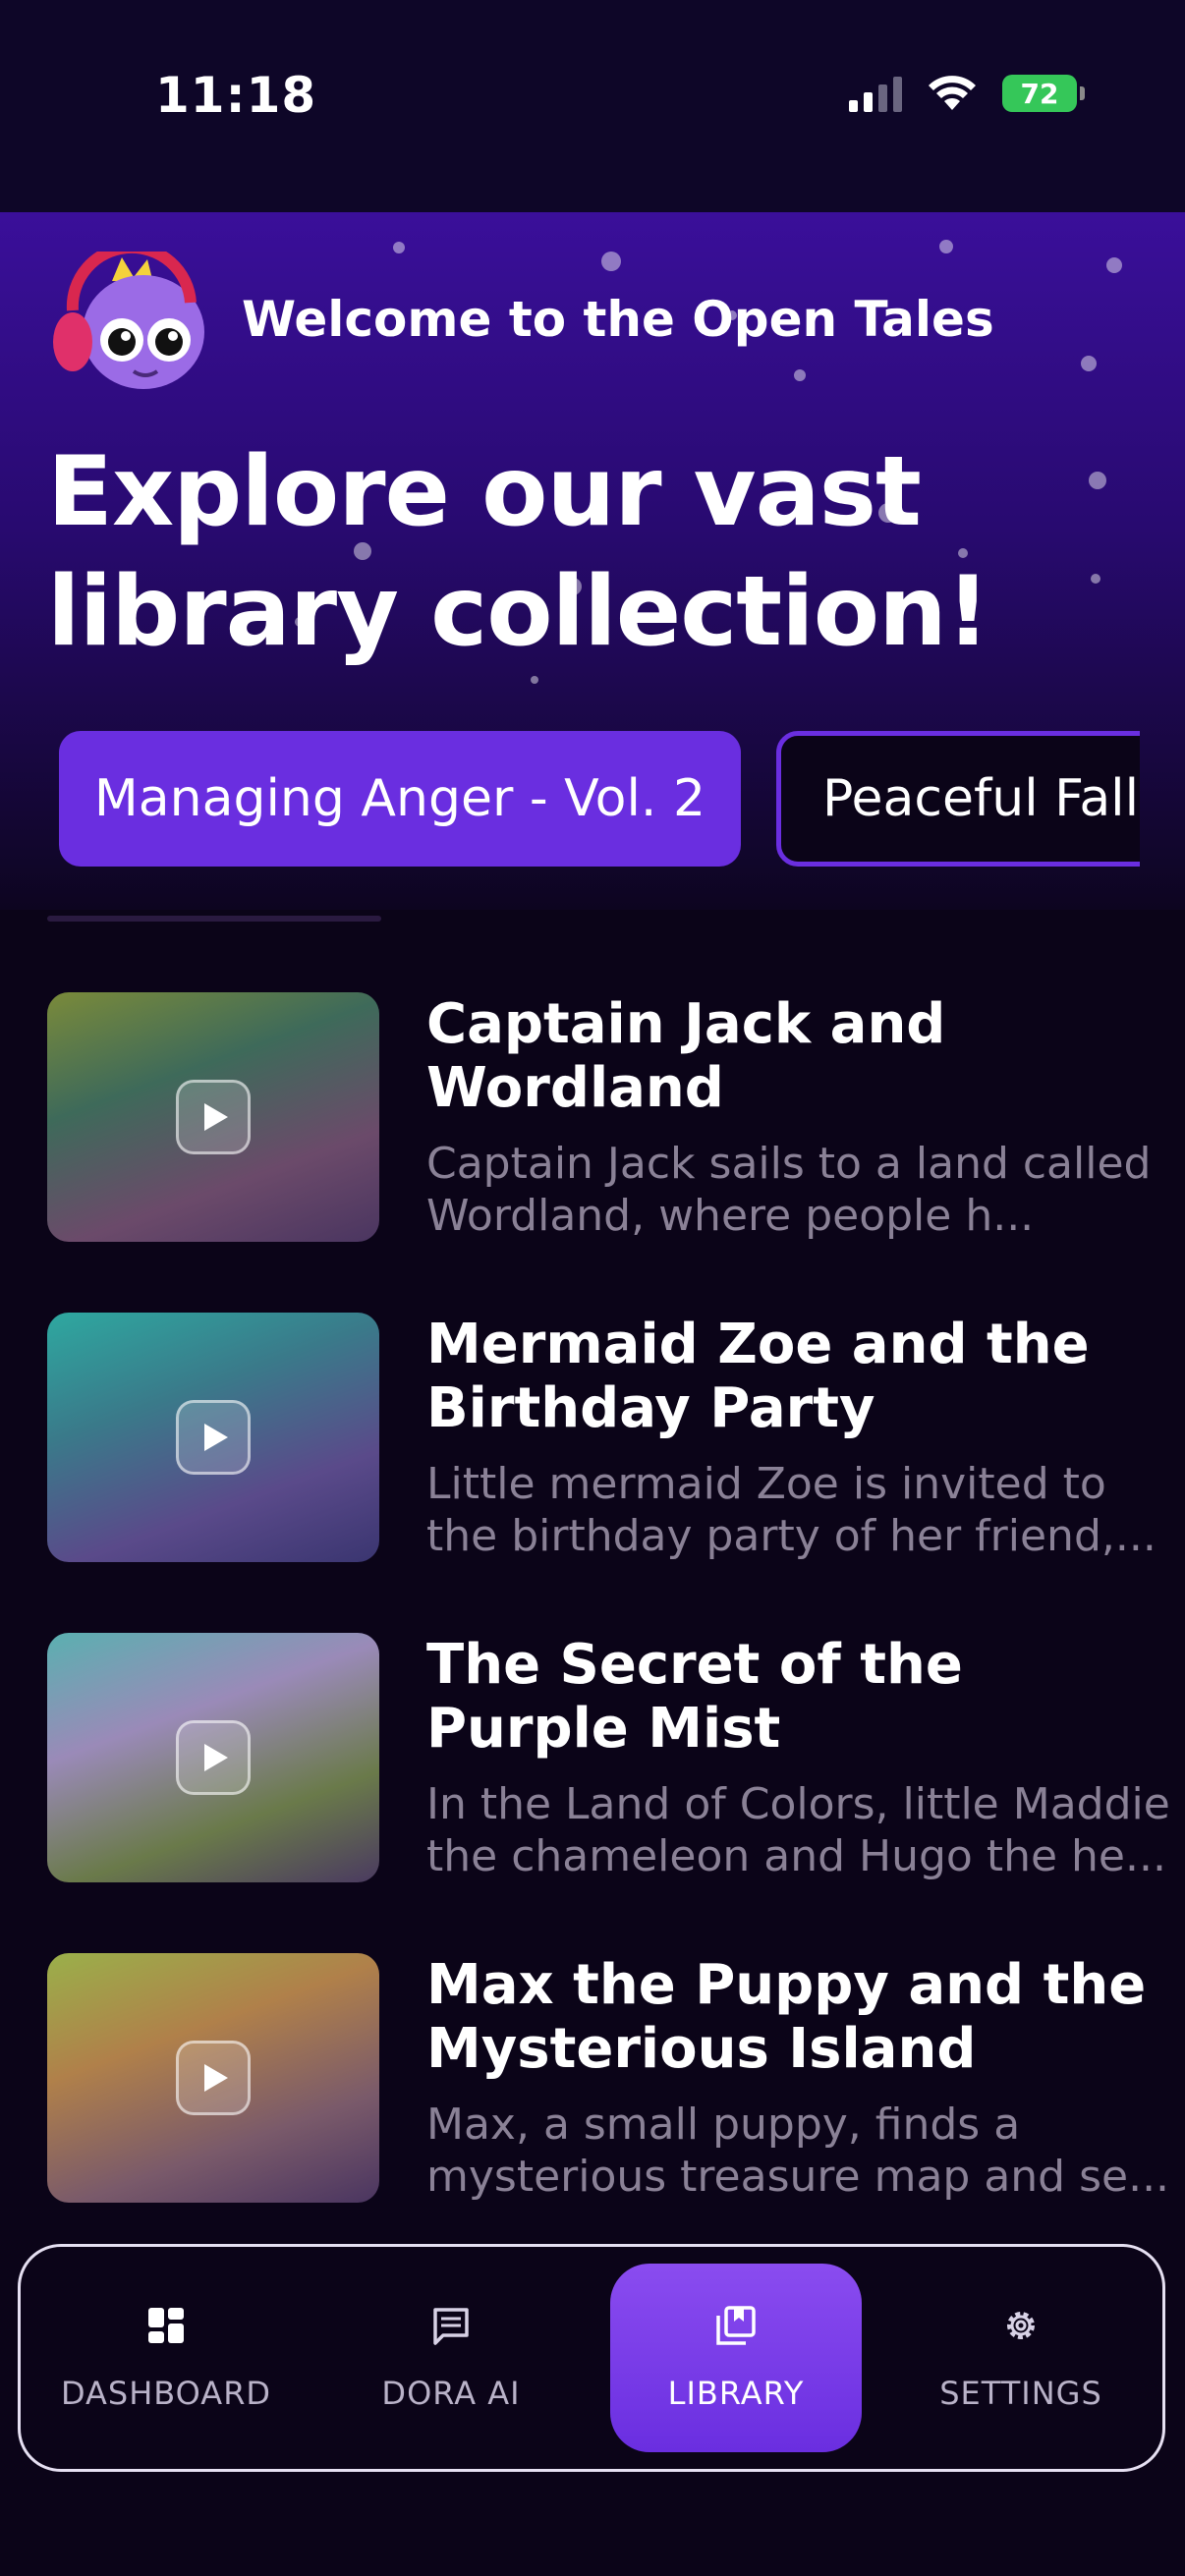  I want to click on story-title: Max the Puppy and the Mysterious Island, so click(786, 2017).